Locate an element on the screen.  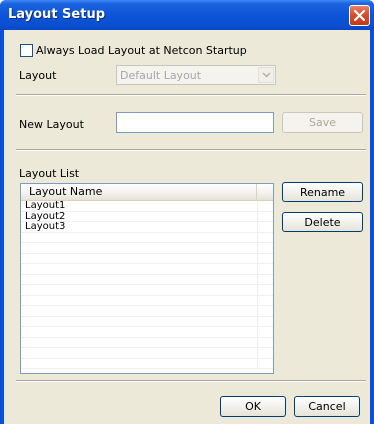
layout-list-header: Layout Name is located at coordinates (147, 192).